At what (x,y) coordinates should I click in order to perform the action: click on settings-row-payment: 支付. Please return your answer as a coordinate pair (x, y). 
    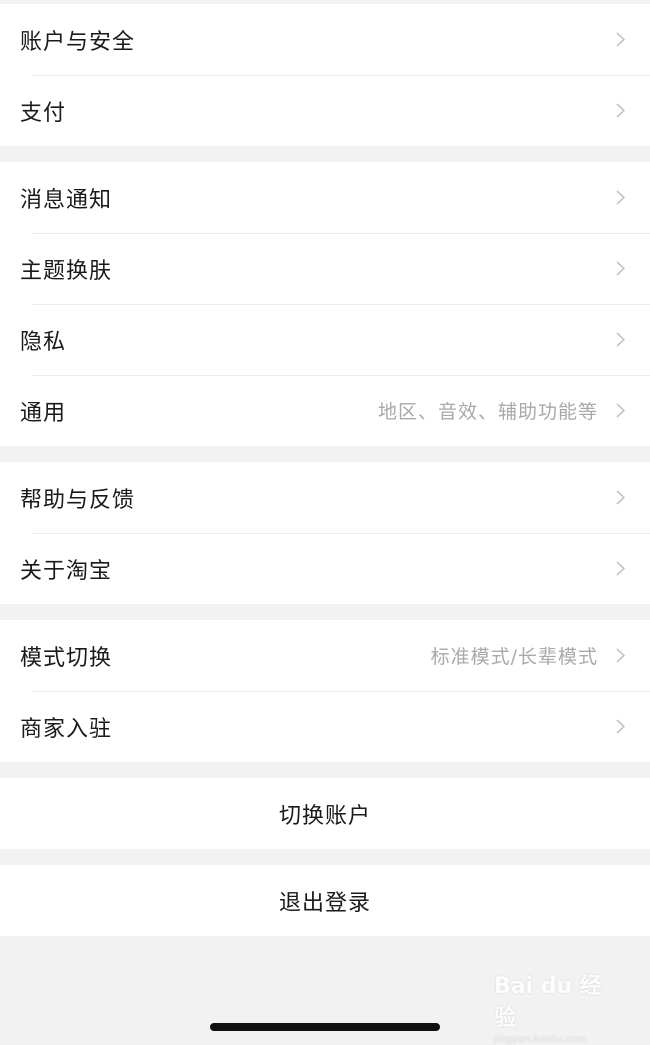
    Looking at the image, I should click on (325, 110).